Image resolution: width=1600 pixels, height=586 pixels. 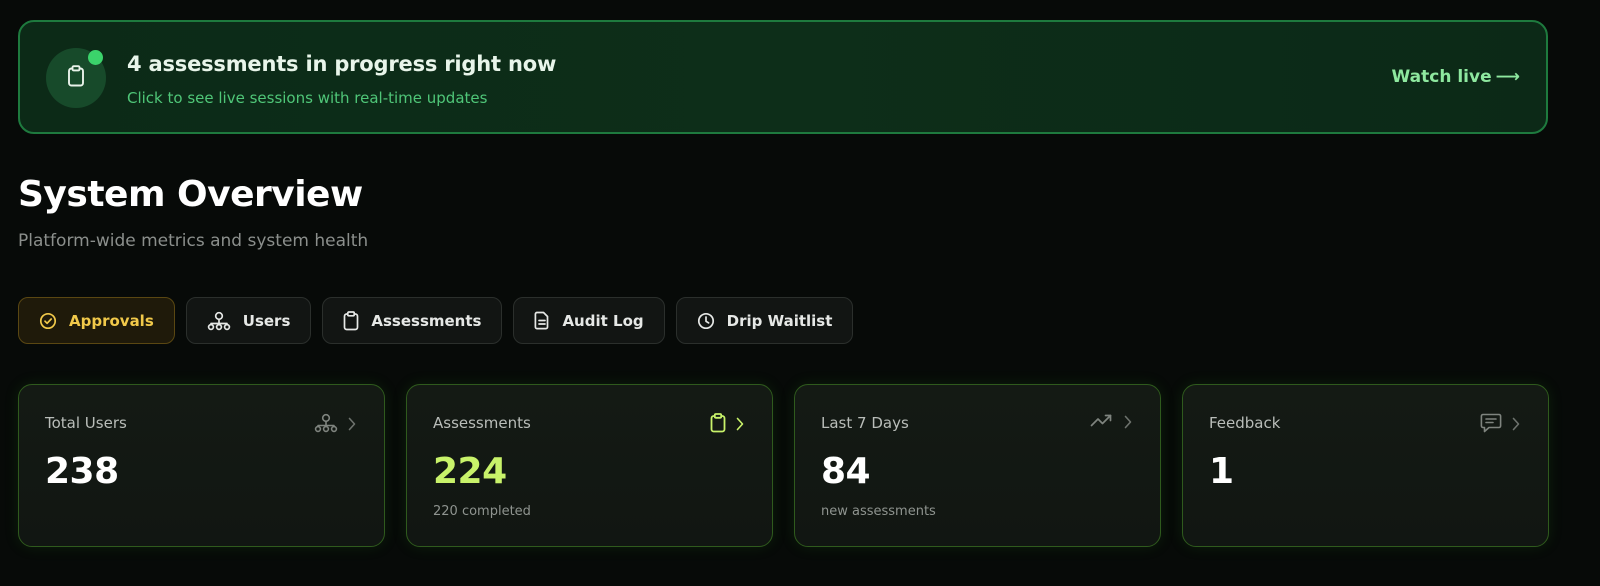 I want to click on page-title: System Overview, so click(x=190, y=194).